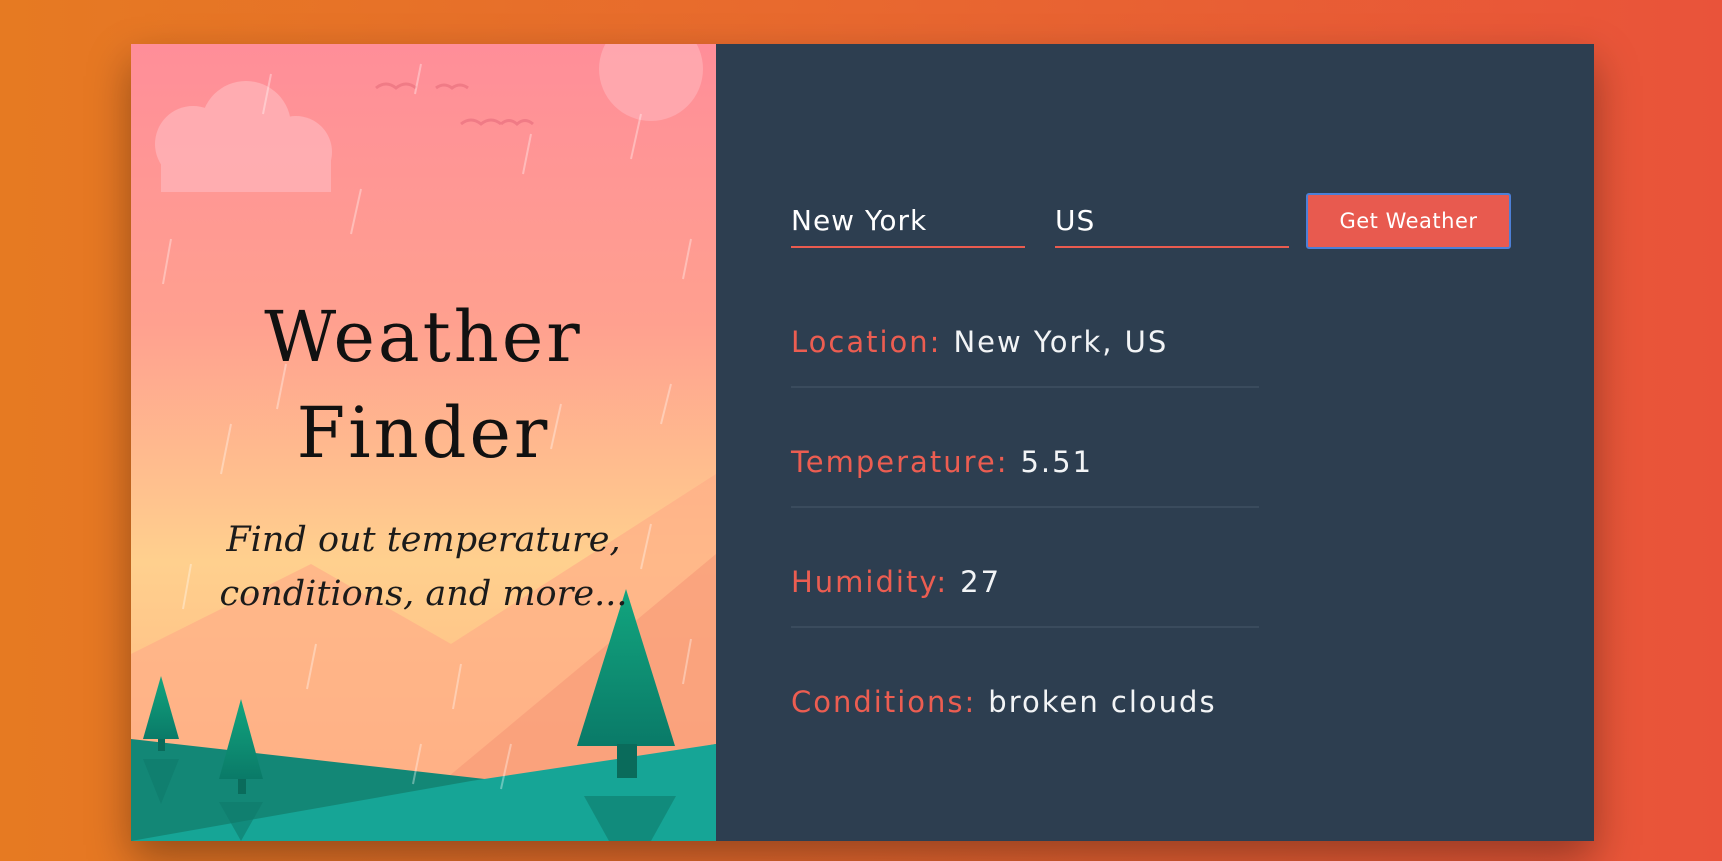  I want to click on page-title: Weather Finder, so click(423, 385).